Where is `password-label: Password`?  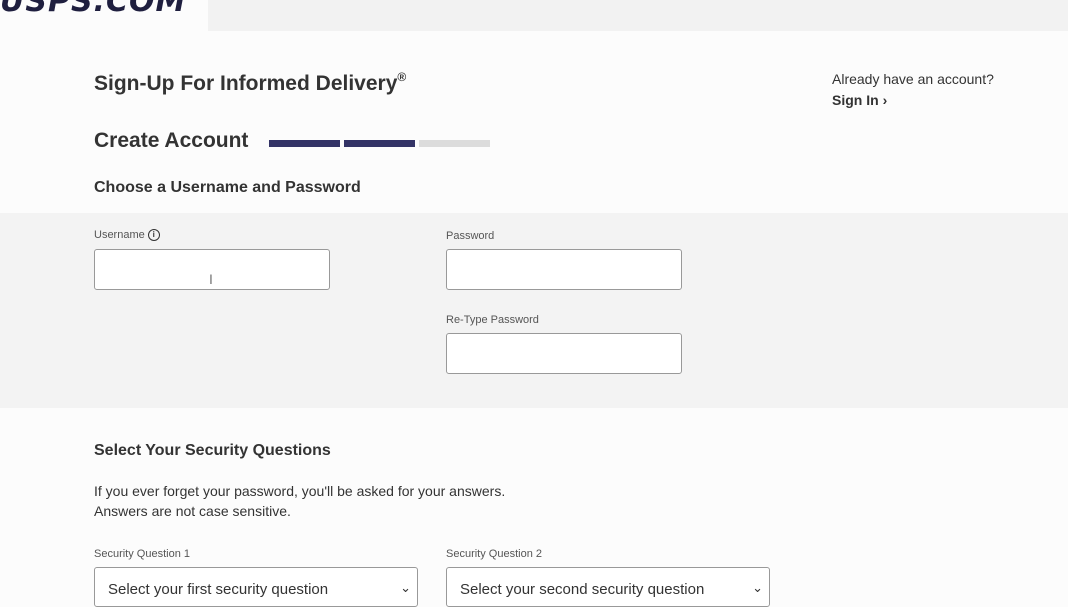 password-label: Password is located at coordinates (470, 236).